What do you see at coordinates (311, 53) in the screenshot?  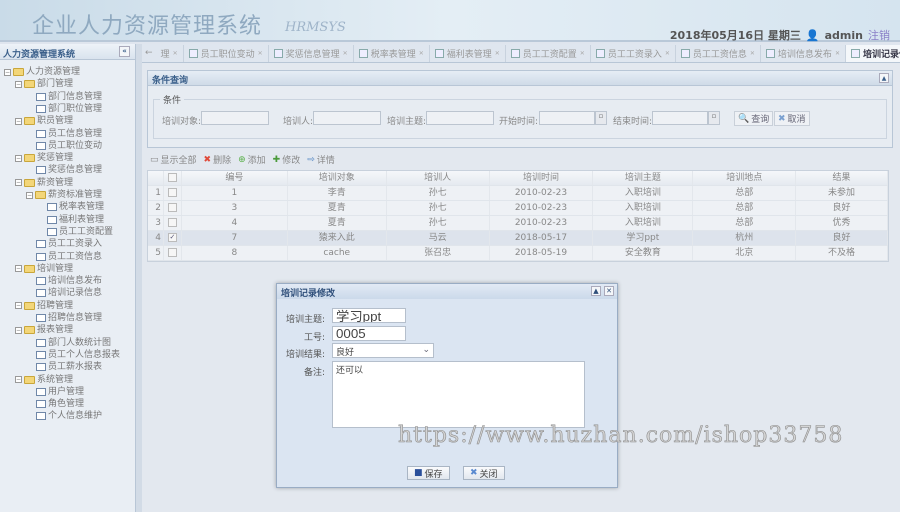 I see `tab: 奖惩信息管理 ✕` at bounding box center [311, 53].